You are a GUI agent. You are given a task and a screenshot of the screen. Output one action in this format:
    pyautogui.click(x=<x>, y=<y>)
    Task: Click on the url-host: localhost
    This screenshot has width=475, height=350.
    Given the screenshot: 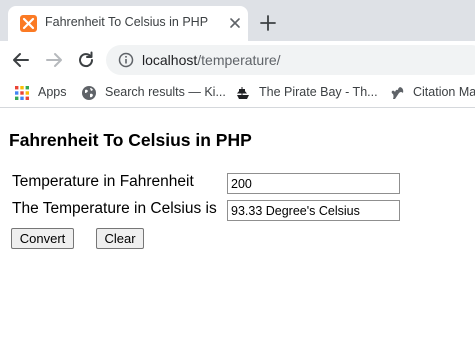 What is the action you would take?
    pyautogui.click(x=170, y=60)
    